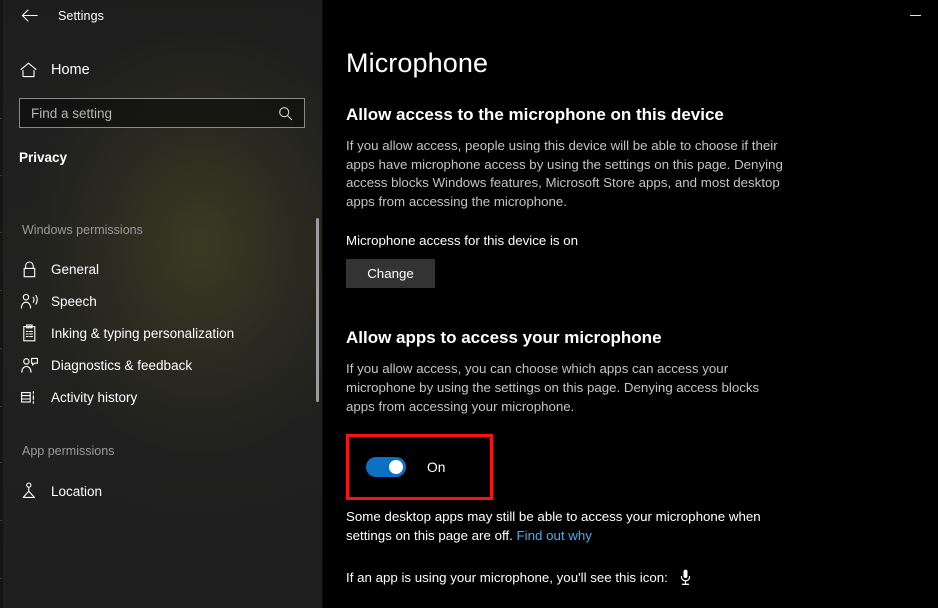 This screenshot has height=608, width=938. I want to click on sidebar-item-location-label: Location, so click(77, 491).